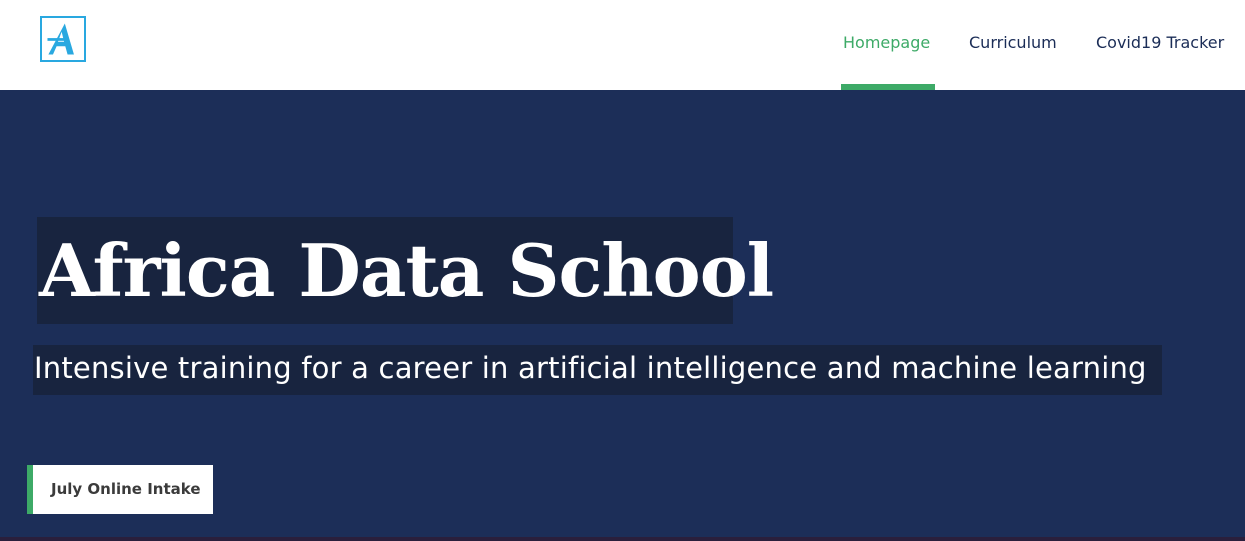 This screenshot has height=541, width=1245. Describe the element at coordinates (886, 45) in the screenshot. I see `nav-item-homepage: Homepage` at that location.